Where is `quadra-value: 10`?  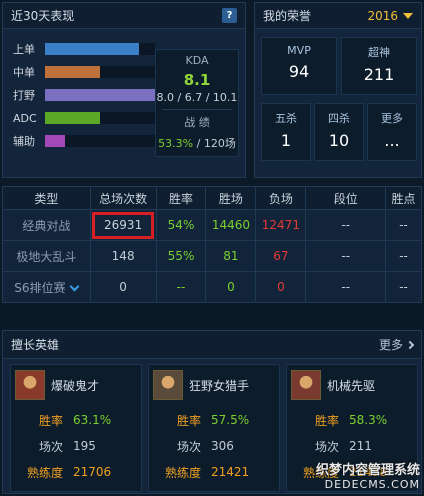 quadra-value: 10 is located at coordinates (339, 140).